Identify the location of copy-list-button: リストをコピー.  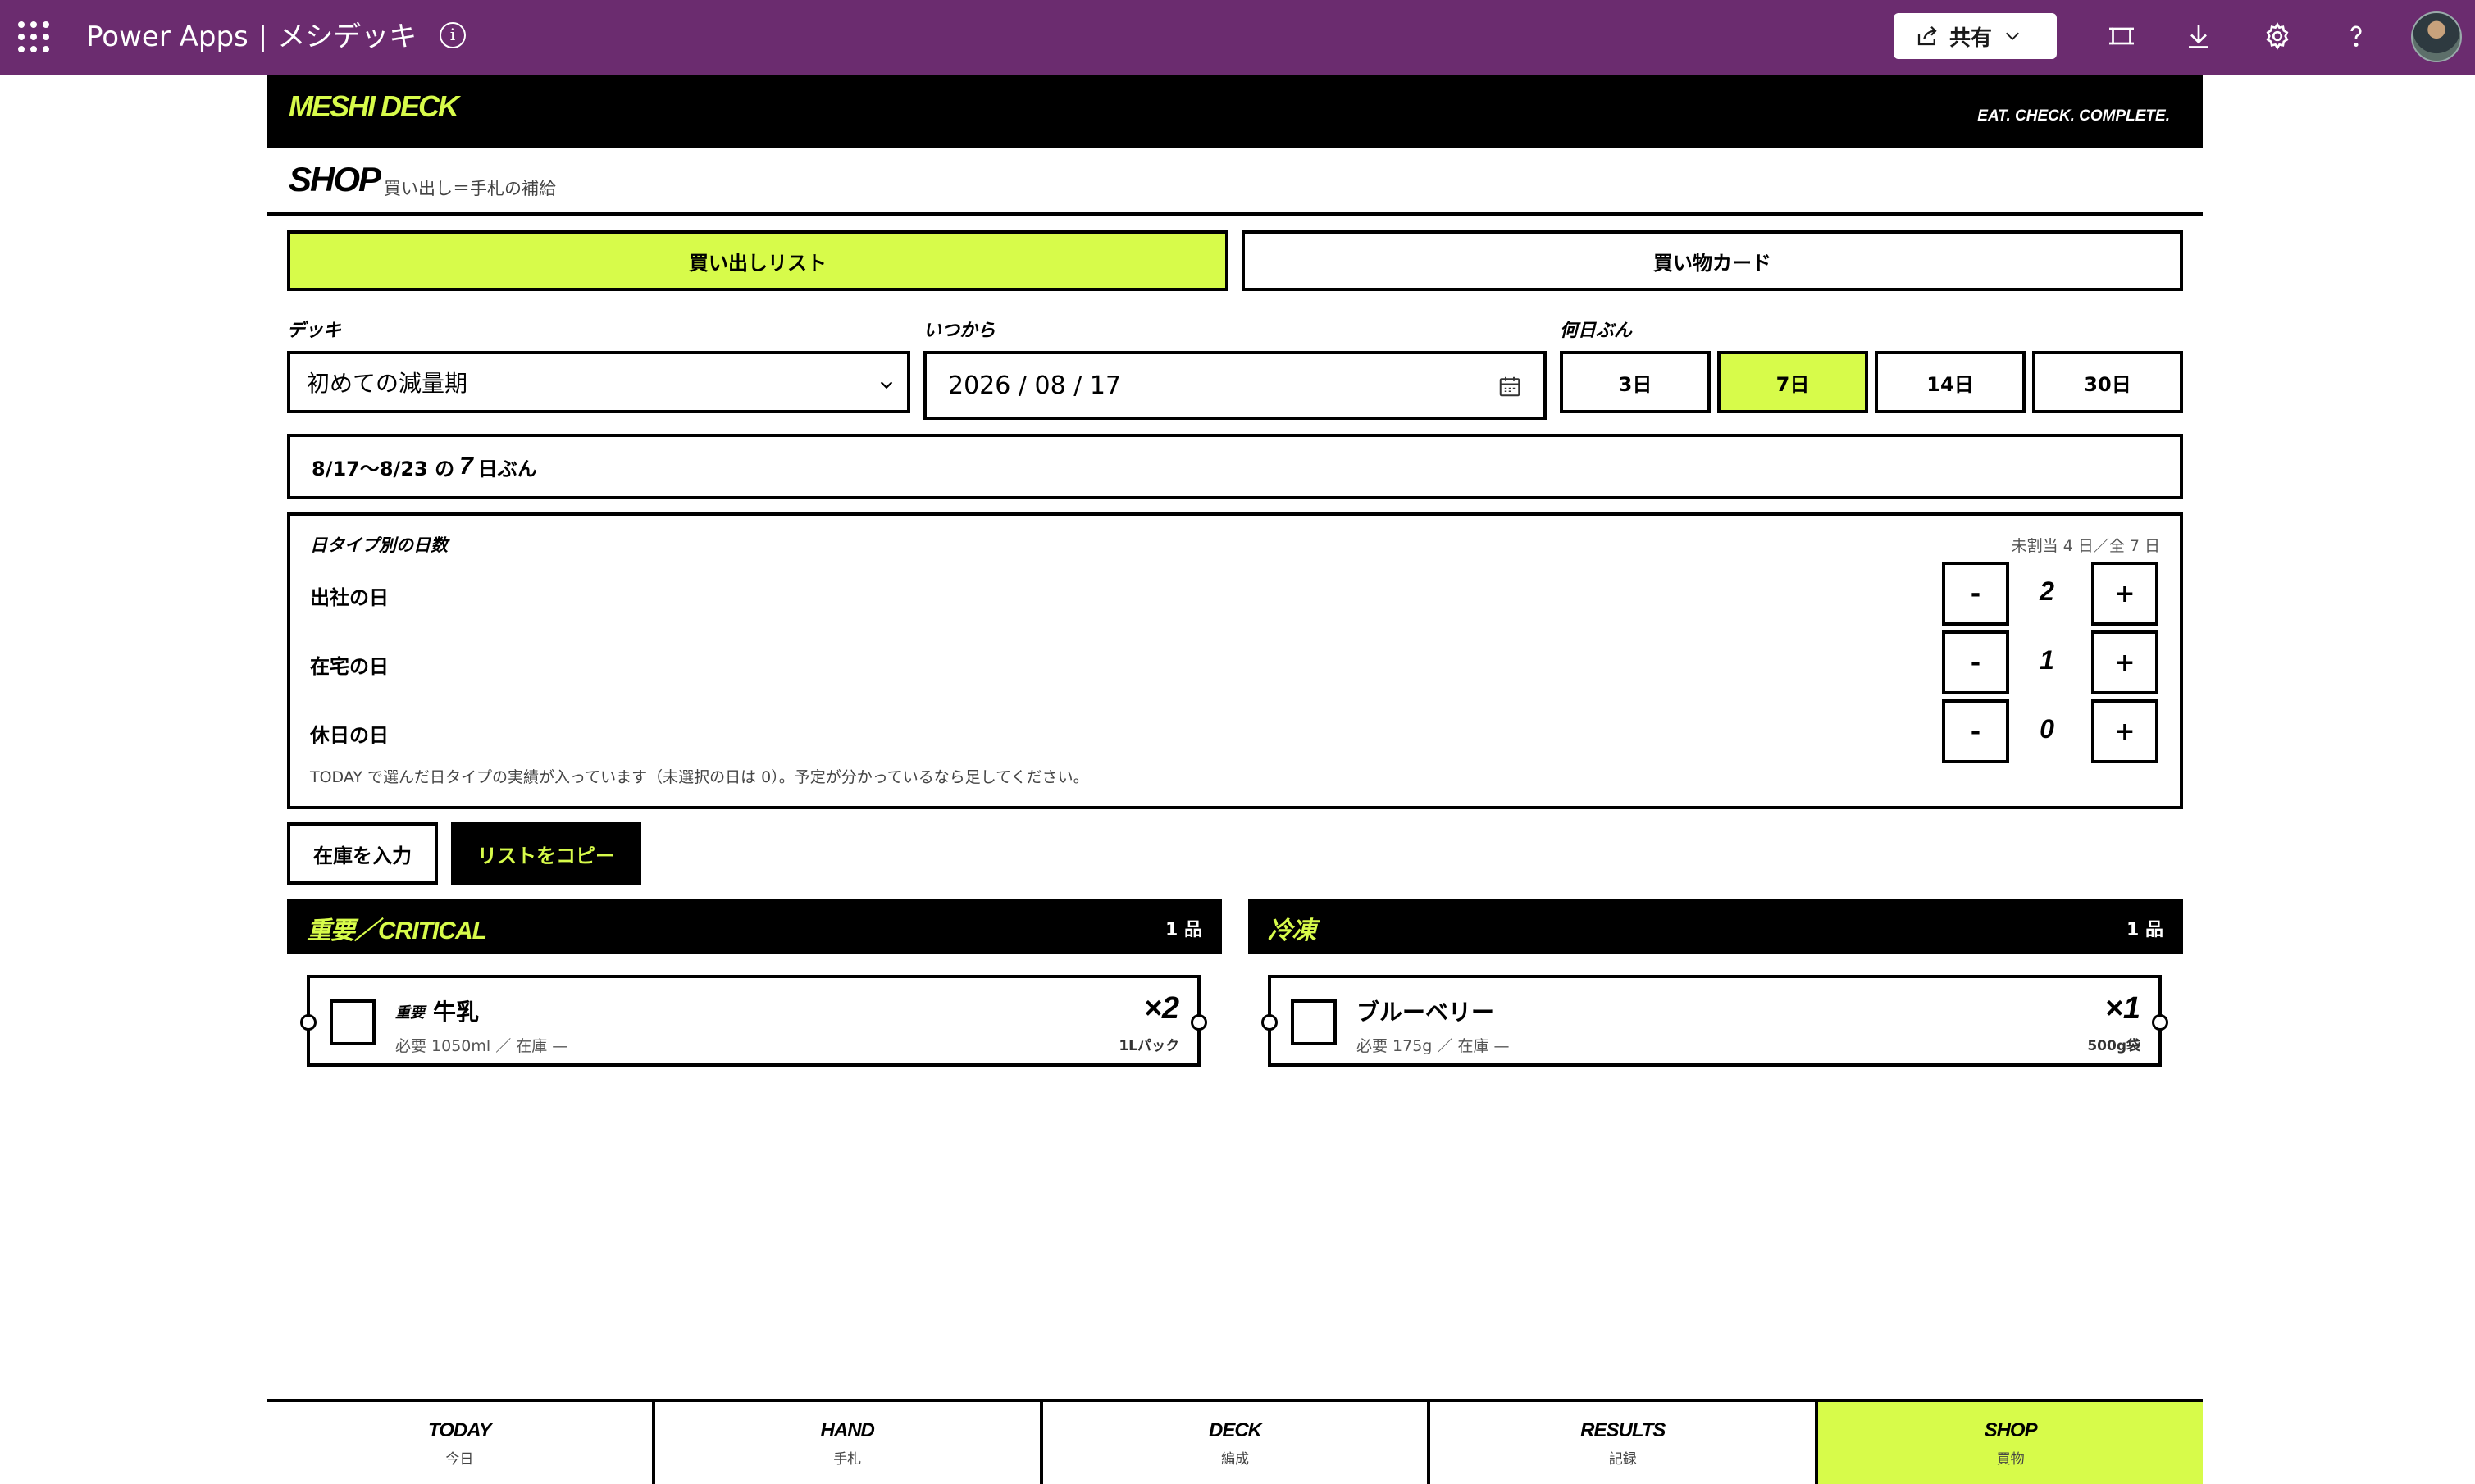
(546, 853).